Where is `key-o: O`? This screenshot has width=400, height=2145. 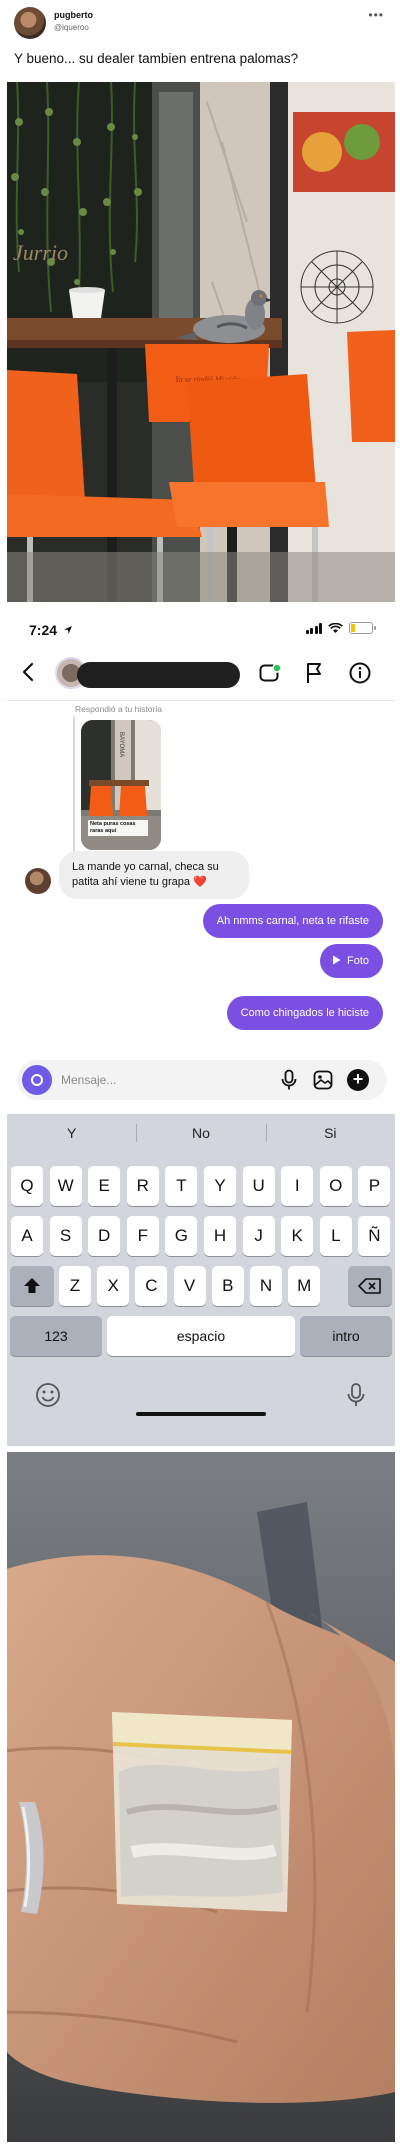
key-o: O is located at coordinates (335, 1186).